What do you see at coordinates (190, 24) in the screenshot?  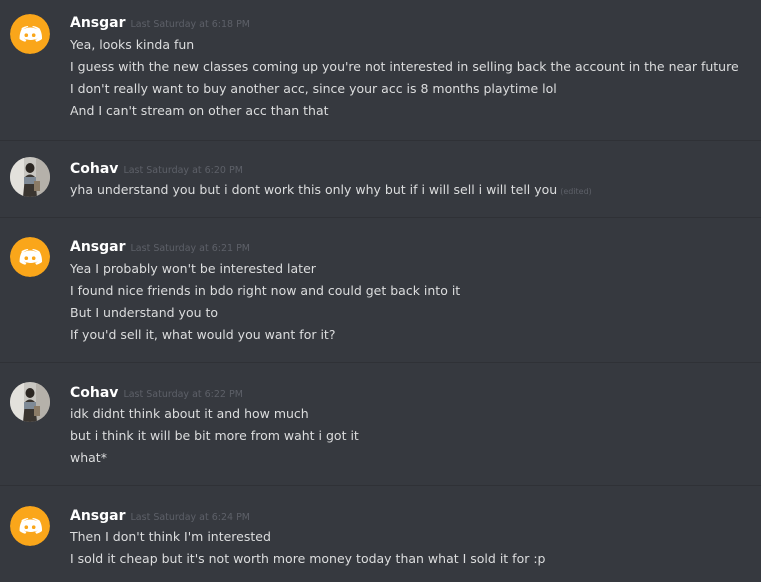 I see `timestamp: Last Saturday at 6:18 PM` at bounding box center [190, 24].